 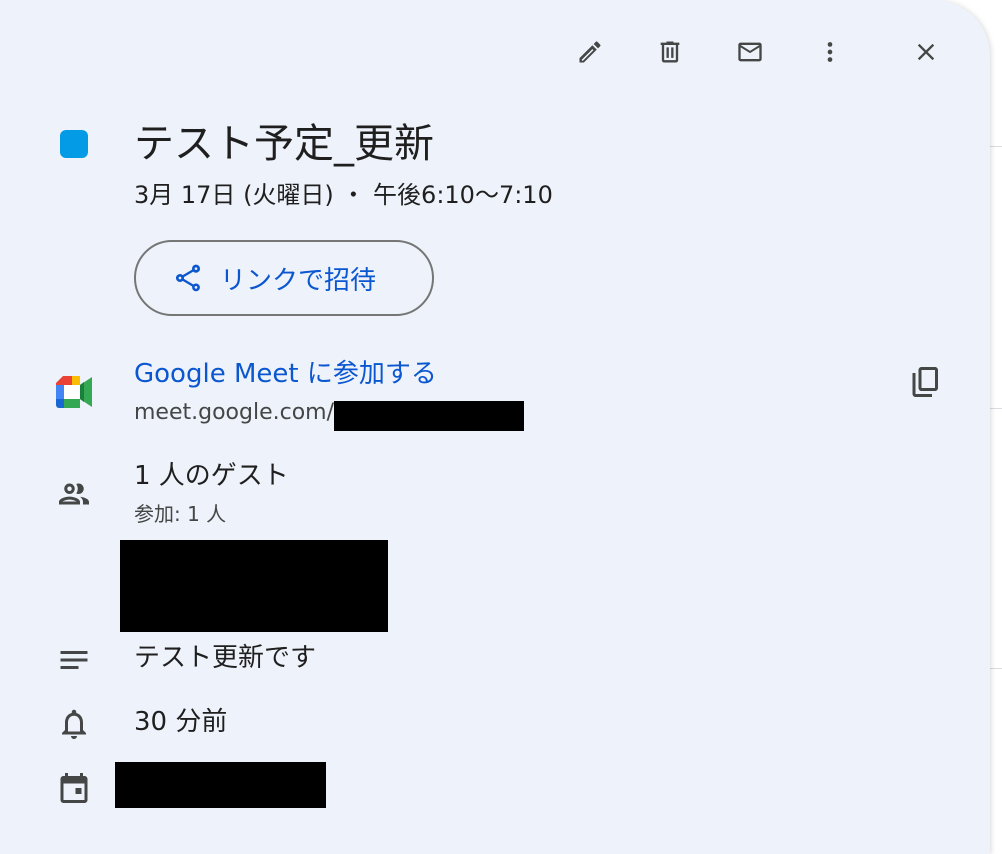 What do you see at coordinates (188, 278) in the screenshot?
I see `share-icon` at bounding box center [188, 278].